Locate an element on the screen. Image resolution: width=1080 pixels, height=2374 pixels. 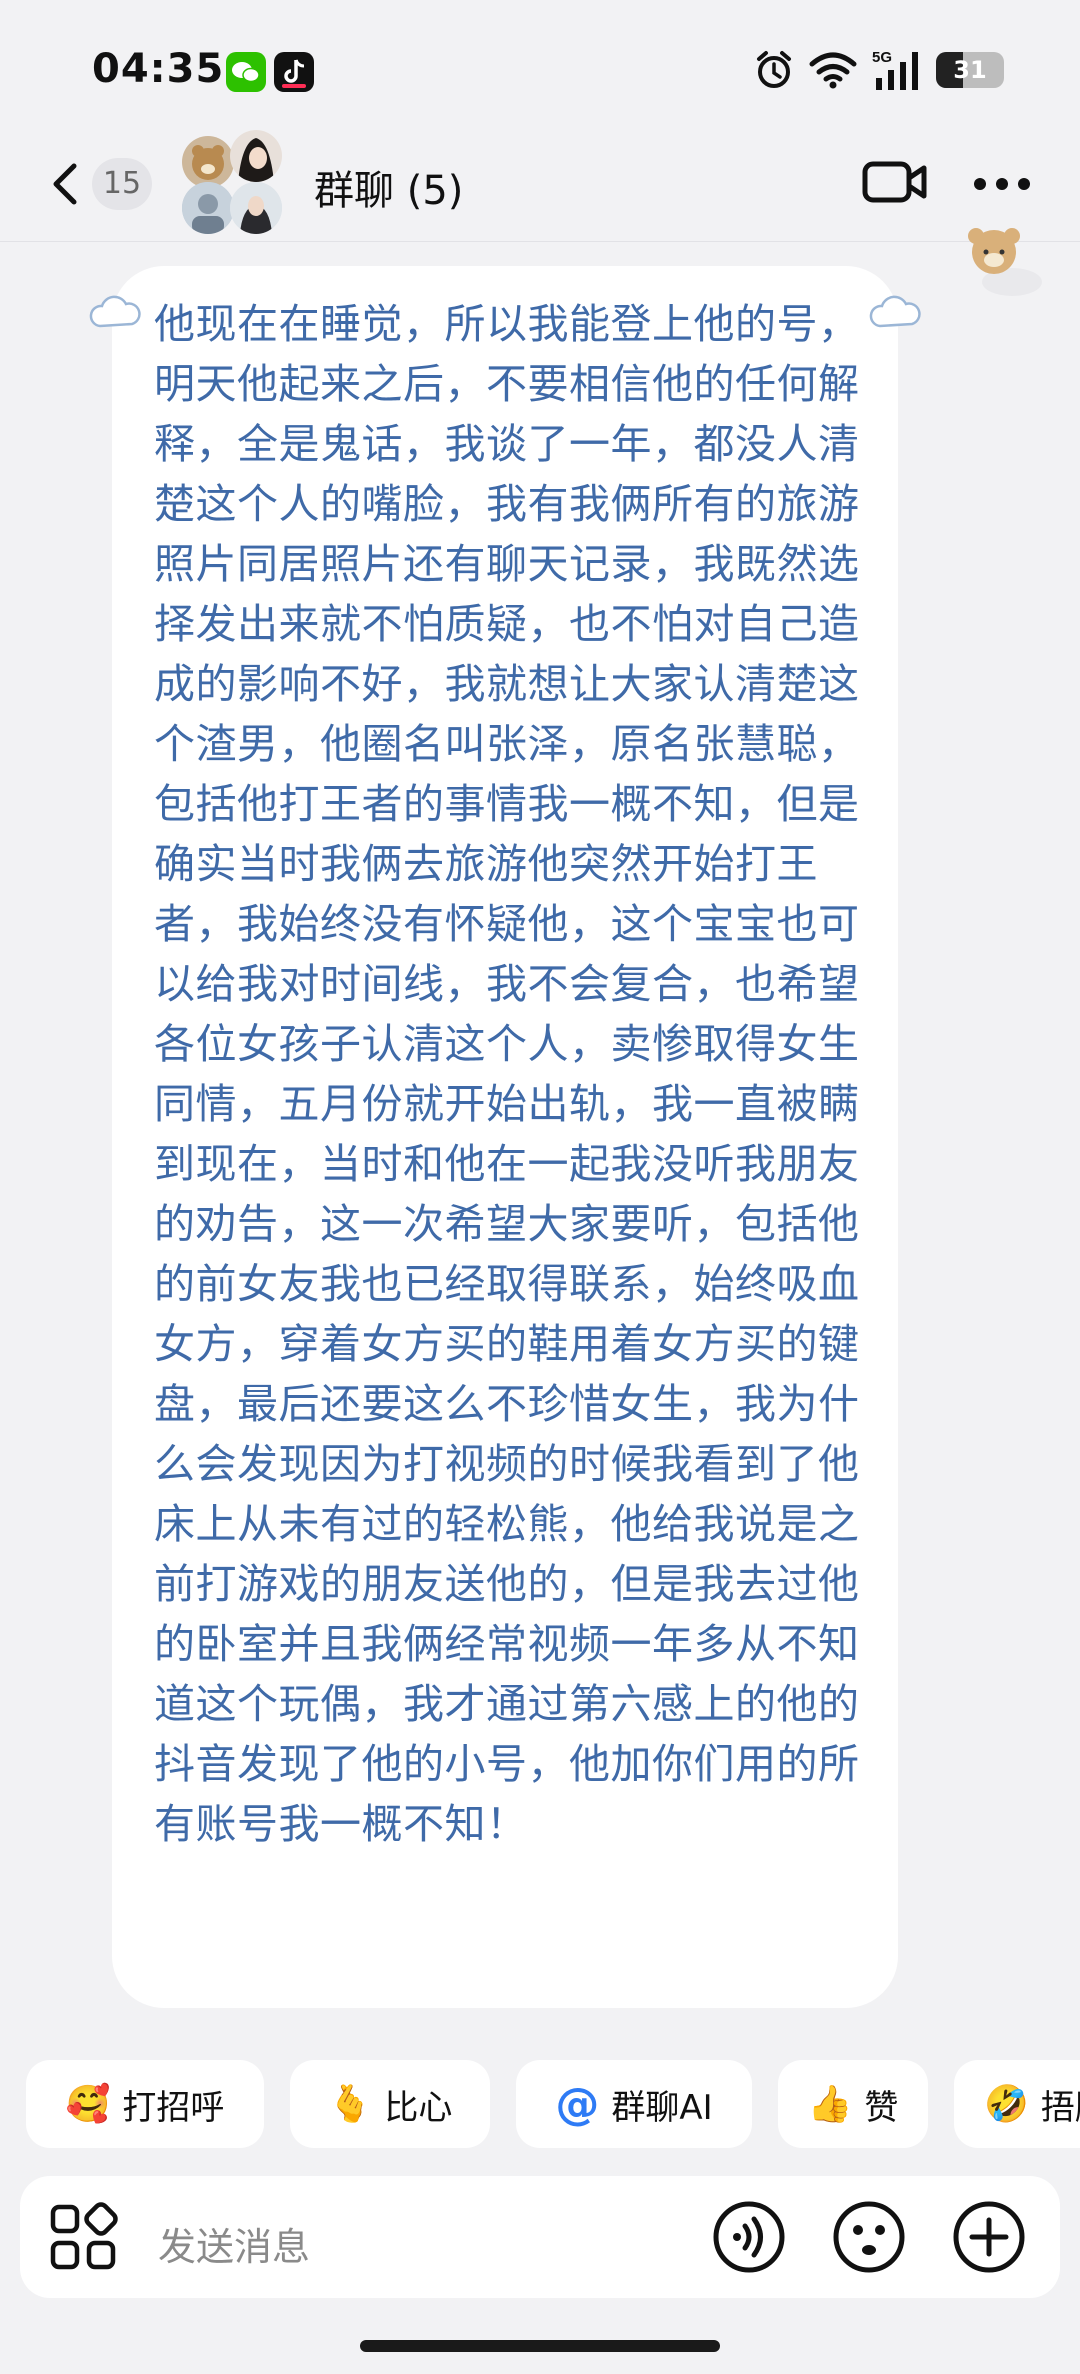
quick-reply-greet: 🥰 打招呼 is located at coordinates (145, 2104).